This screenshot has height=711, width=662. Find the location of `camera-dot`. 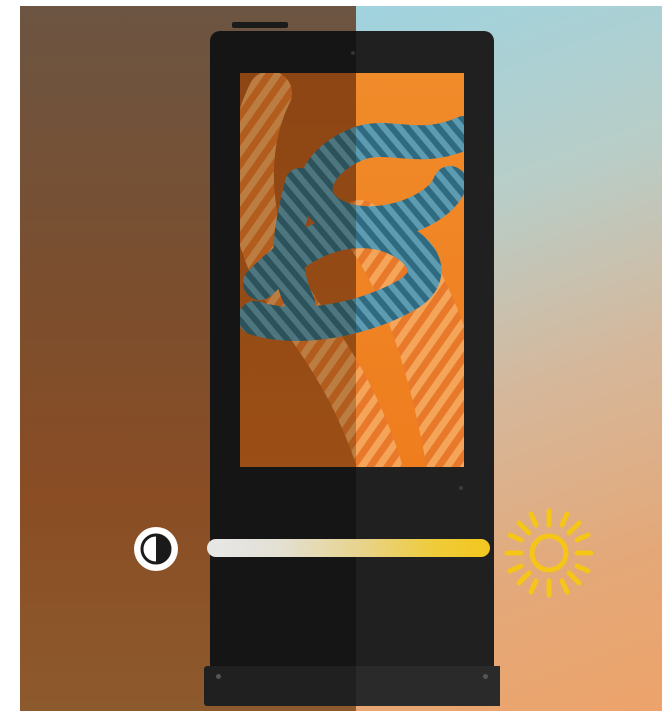

camera-dot is located at coordinates (353, 53).